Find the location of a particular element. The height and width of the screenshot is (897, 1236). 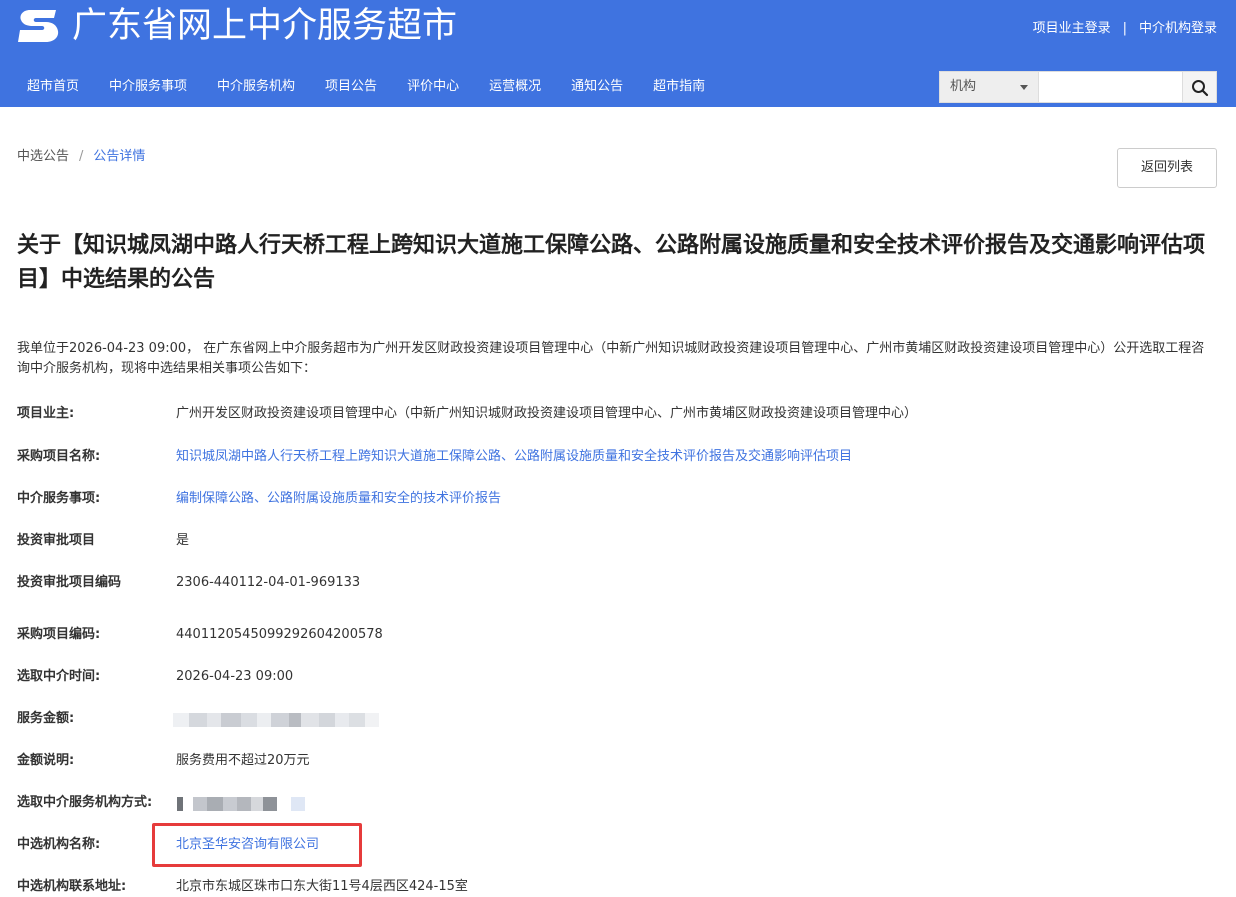

field-purchase-code: 采购项目编码: 440112054509929260420057​8 is located at coordinates (617, 635).